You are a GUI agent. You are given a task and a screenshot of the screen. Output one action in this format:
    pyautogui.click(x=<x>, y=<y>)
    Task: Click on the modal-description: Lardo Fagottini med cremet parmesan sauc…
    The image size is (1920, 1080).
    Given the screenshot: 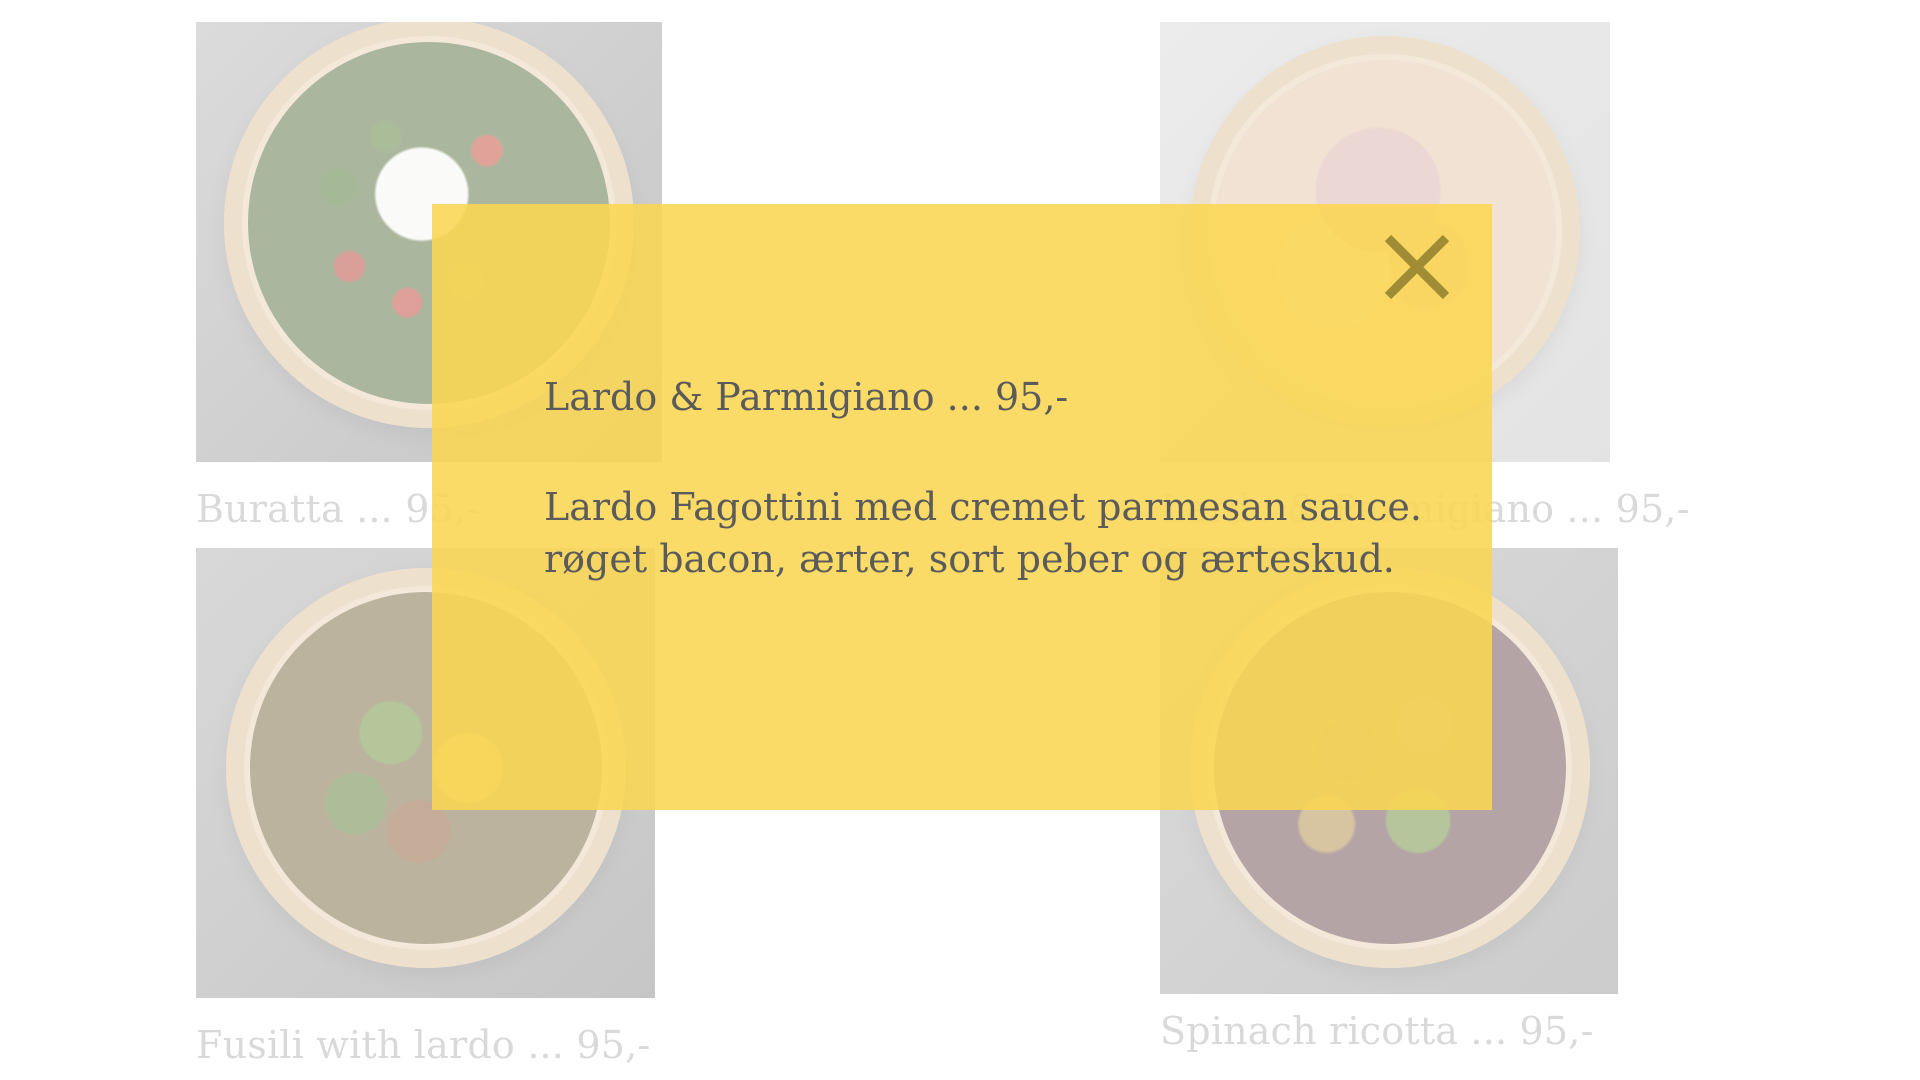 What is the action you would take?
    pyautogui.click(x=983, y=533)
    